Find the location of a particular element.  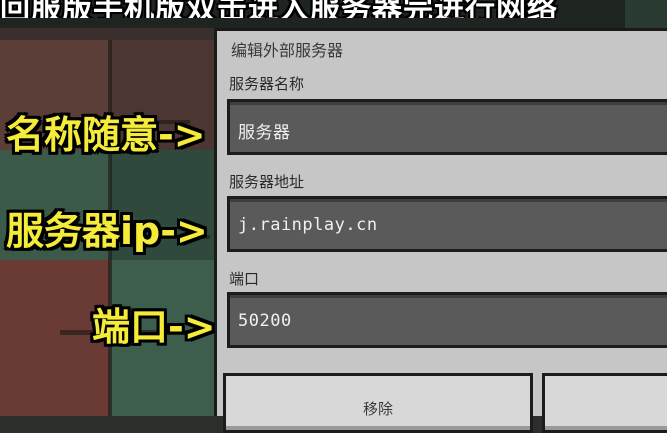

server-address-input: j.rainplay.cn is located at coordinates (447, 224).